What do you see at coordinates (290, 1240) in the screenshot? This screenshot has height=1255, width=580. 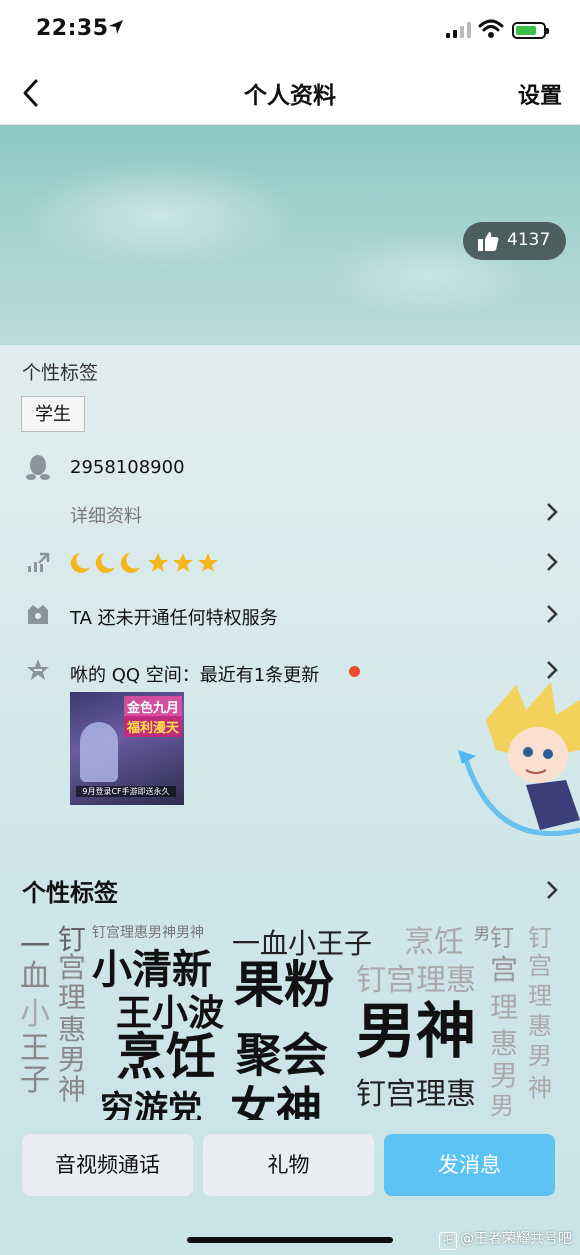 I see `home-indicator` at bounding box center [290, 1240].